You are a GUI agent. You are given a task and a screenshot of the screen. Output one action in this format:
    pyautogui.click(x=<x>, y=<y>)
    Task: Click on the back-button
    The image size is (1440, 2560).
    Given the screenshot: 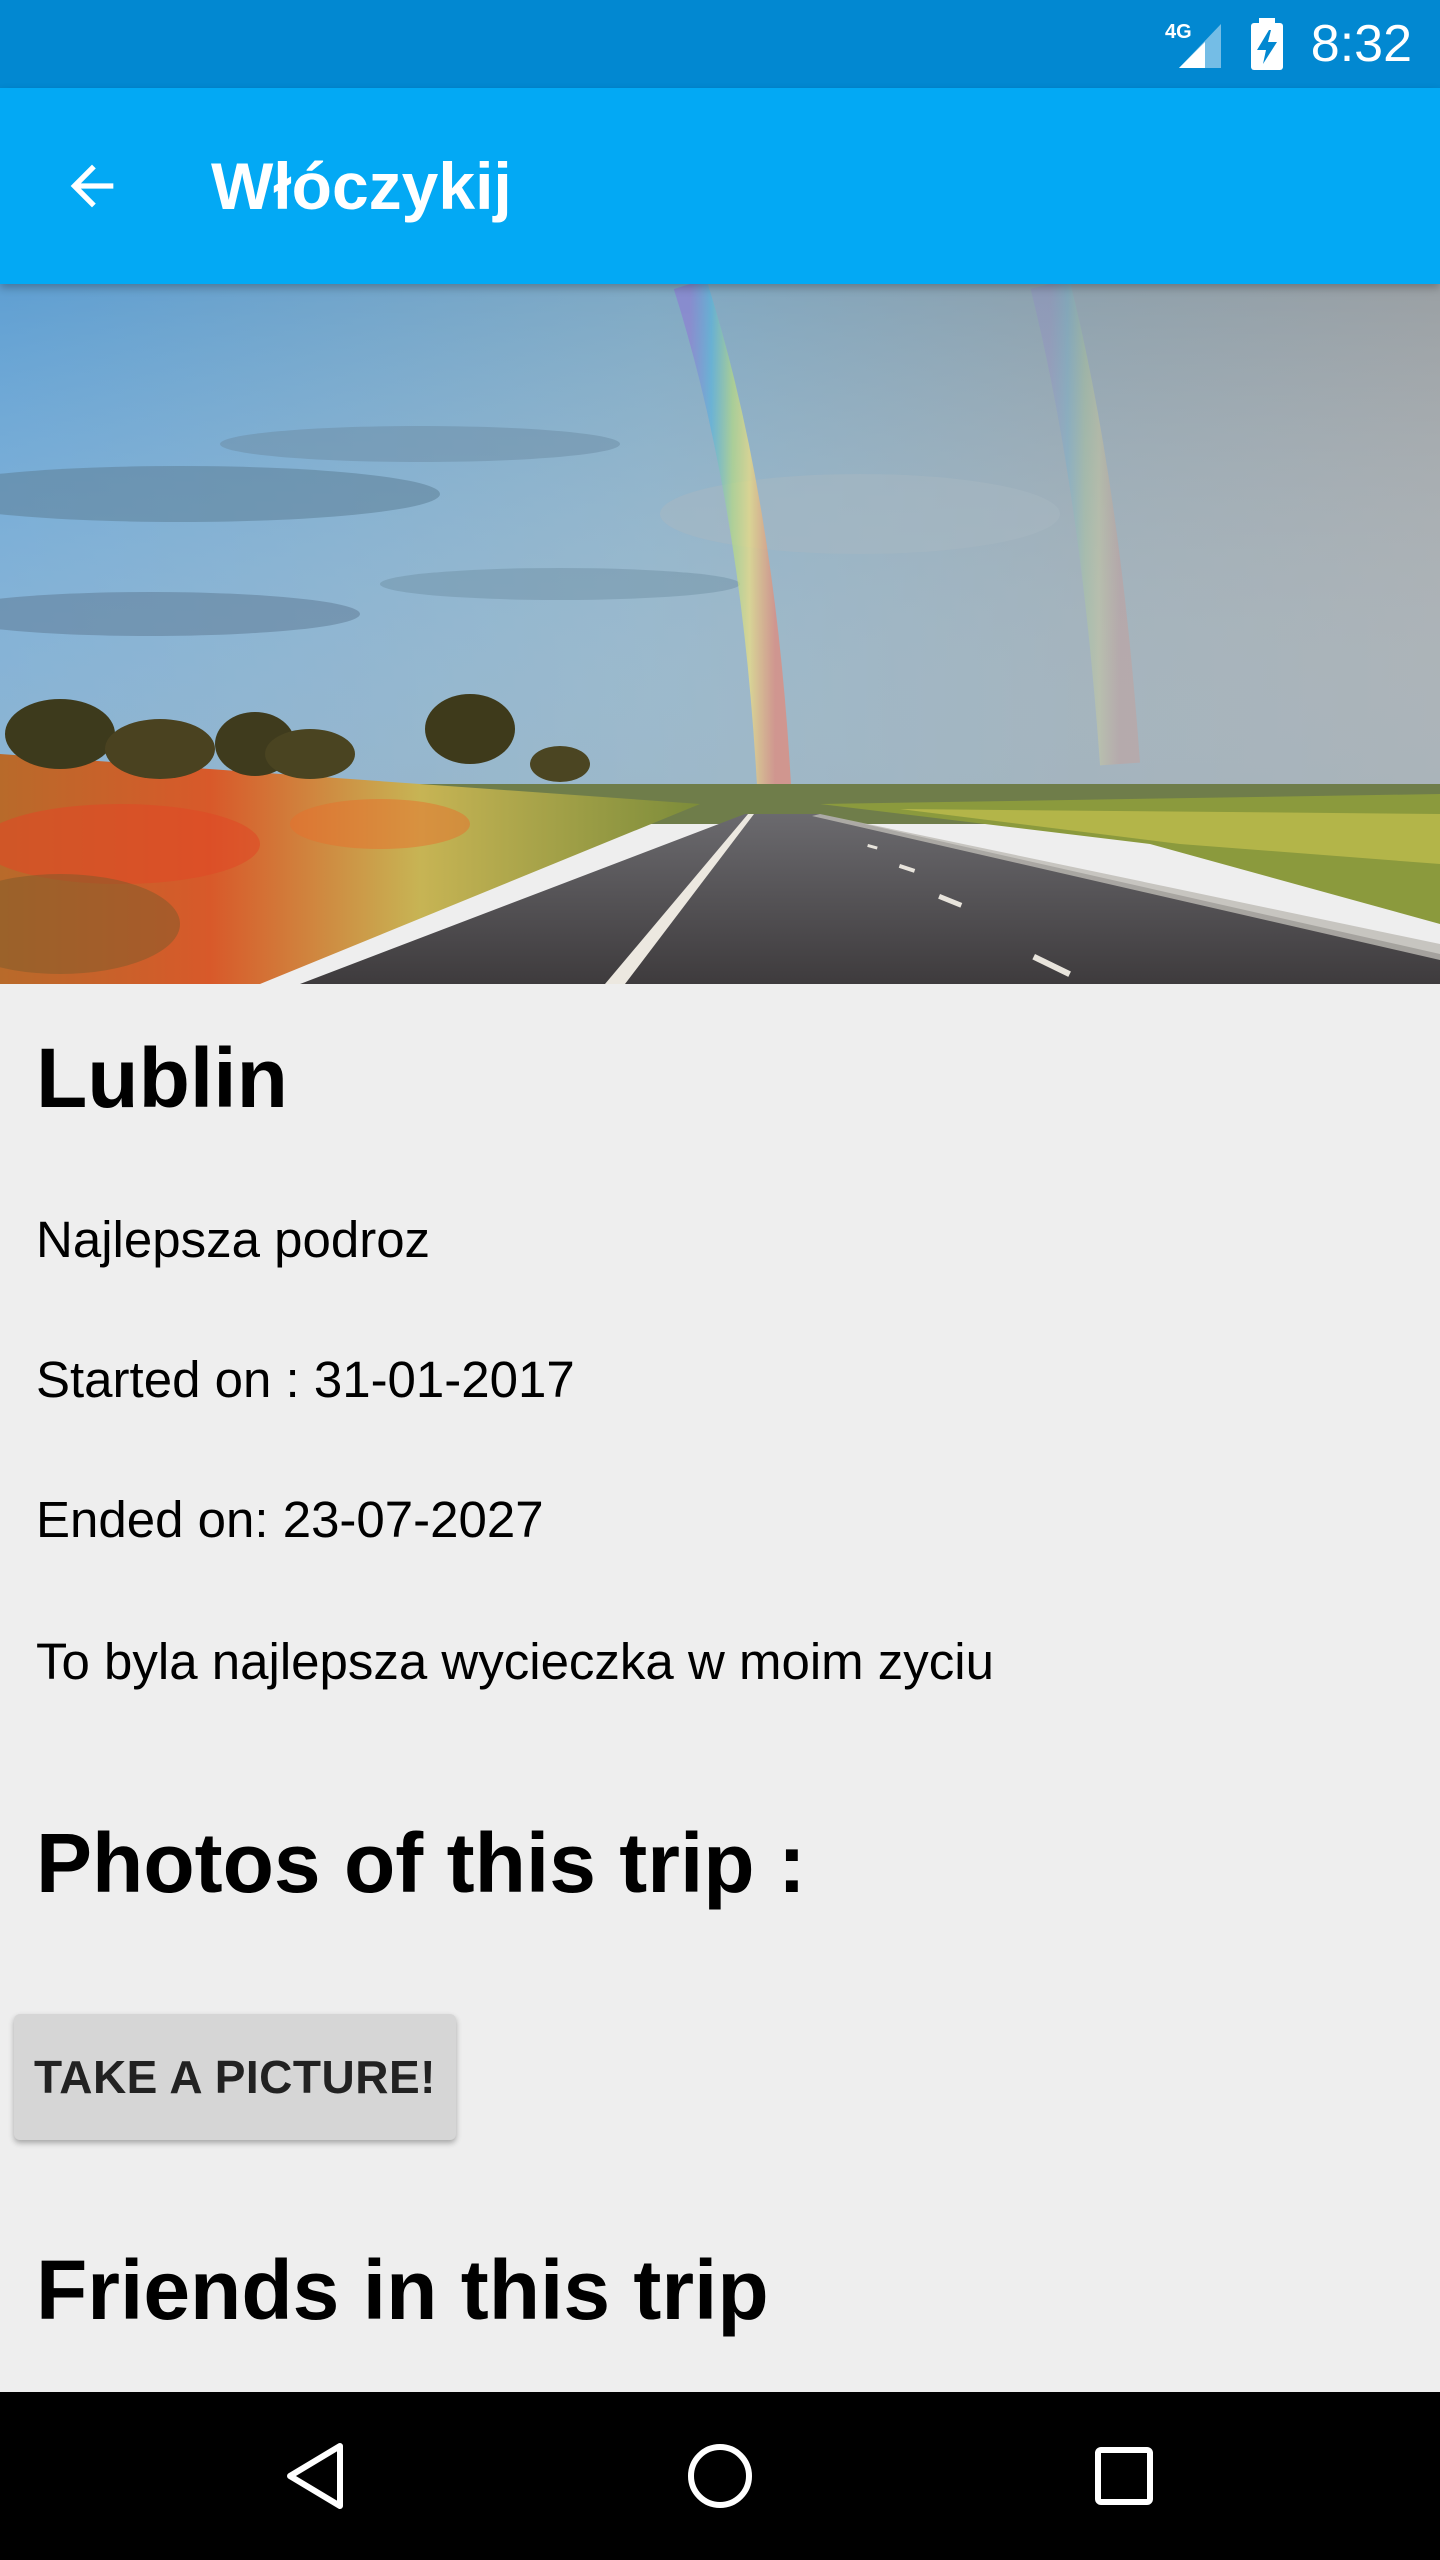 What is the action you would take?
    pyautogui.click(x=92, y=186)
    